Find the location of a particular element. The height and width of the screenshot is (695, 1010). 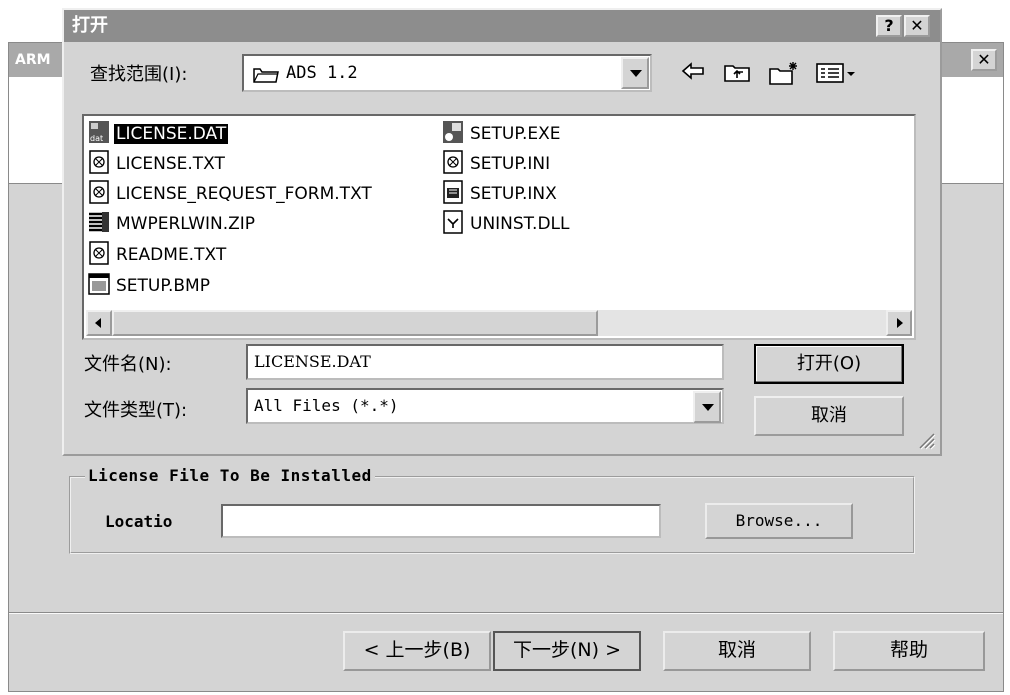

file-name: README.TXT is located at coordinates (171, 255).